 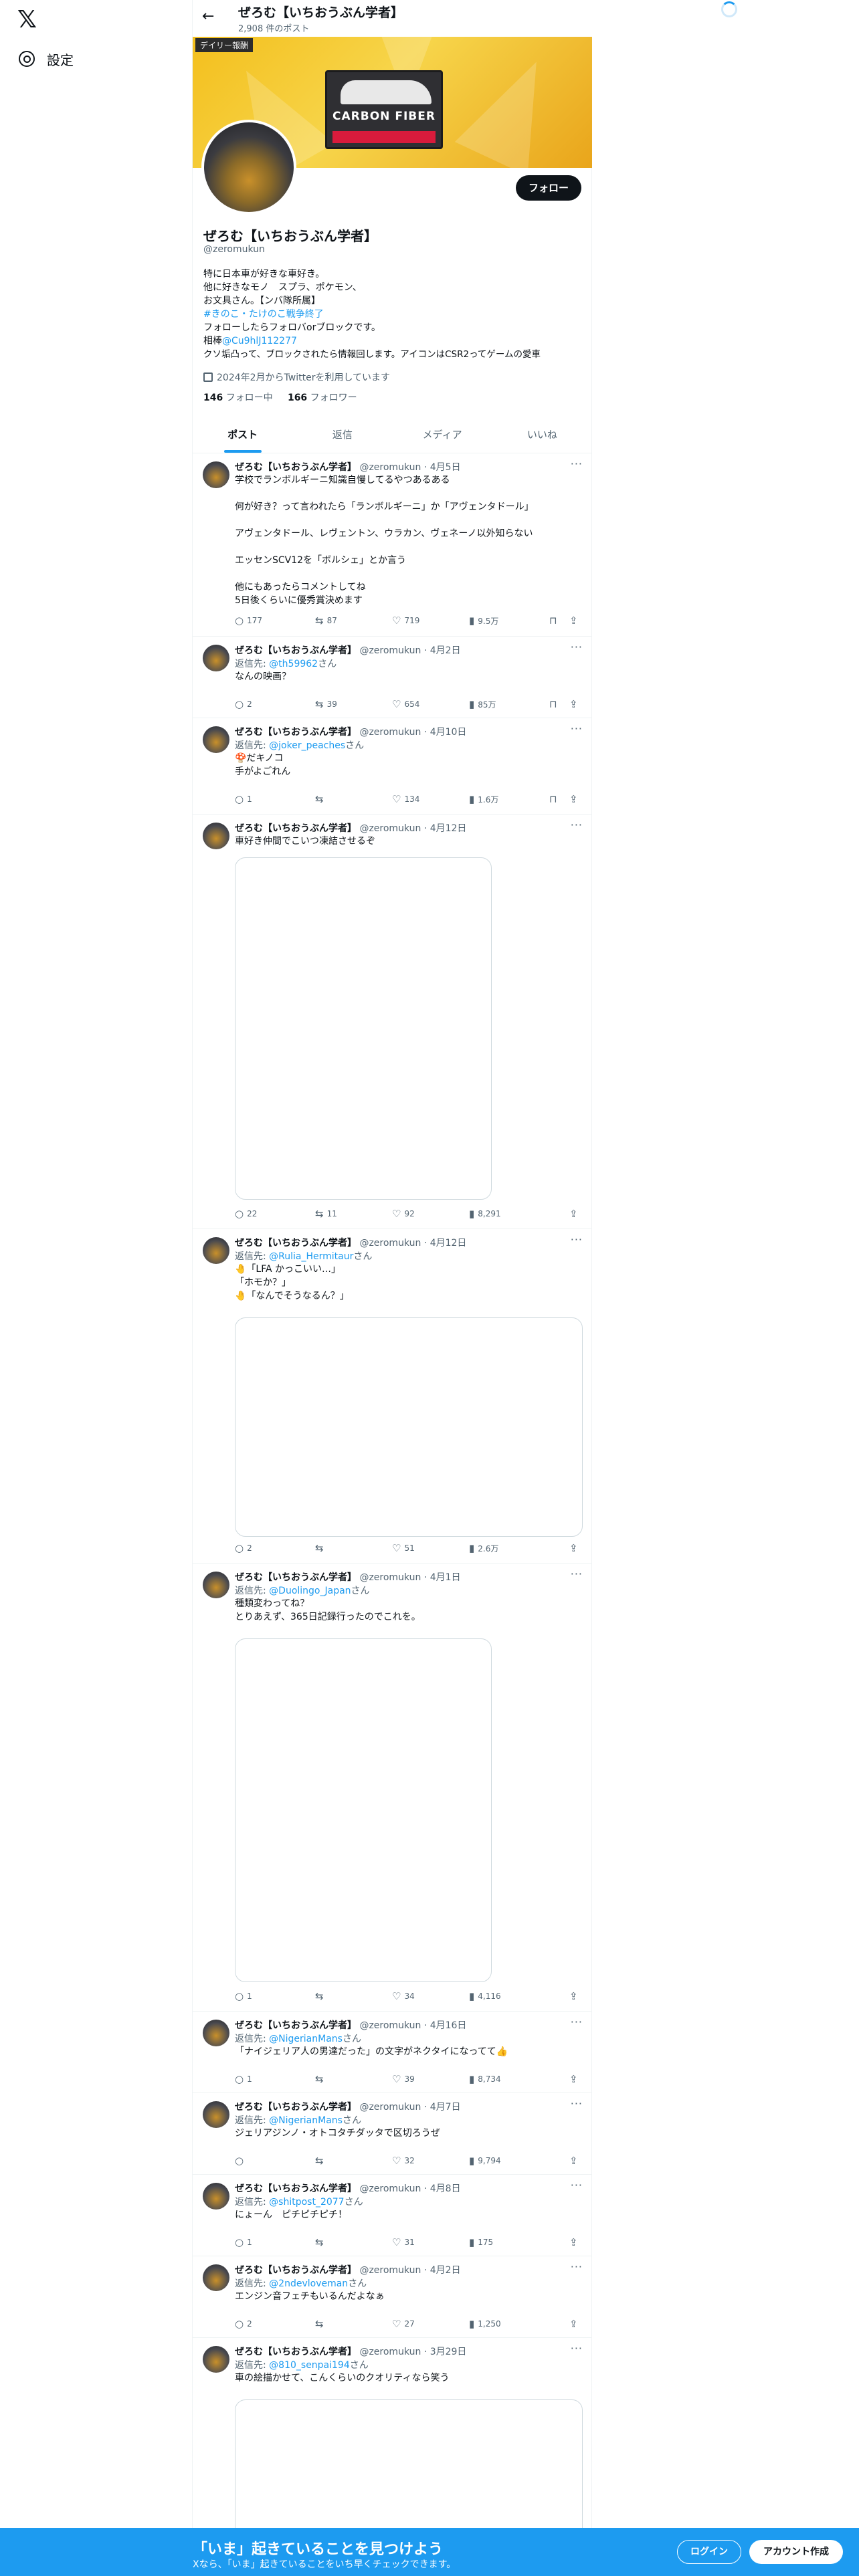 I want to click on tweet-handle-date: @zeromukun · 3月29日, so click(x=412, y=2352).